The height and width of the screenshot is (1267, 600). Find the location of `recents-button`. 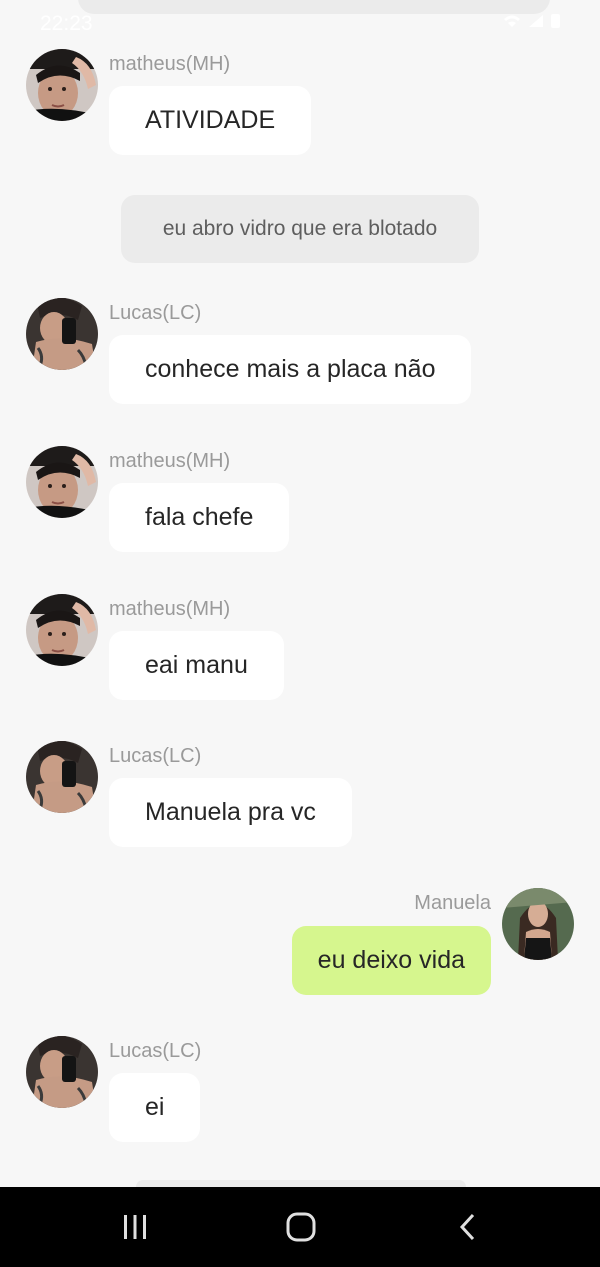

recents-button is located at coordinates (135, 1227).